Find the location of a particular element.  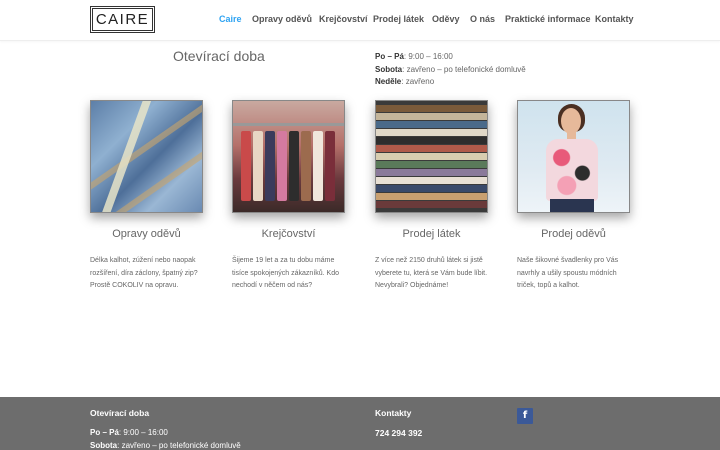

footer-hours-title: Otevírací doba is located at coordinates (120, 413).